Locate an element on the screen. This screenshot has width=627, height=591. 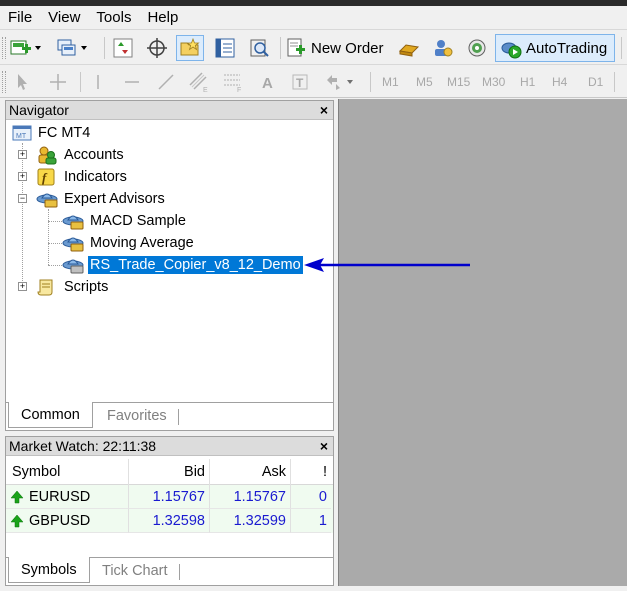
expert-advisor-icon is located at coordinates (47, 200).